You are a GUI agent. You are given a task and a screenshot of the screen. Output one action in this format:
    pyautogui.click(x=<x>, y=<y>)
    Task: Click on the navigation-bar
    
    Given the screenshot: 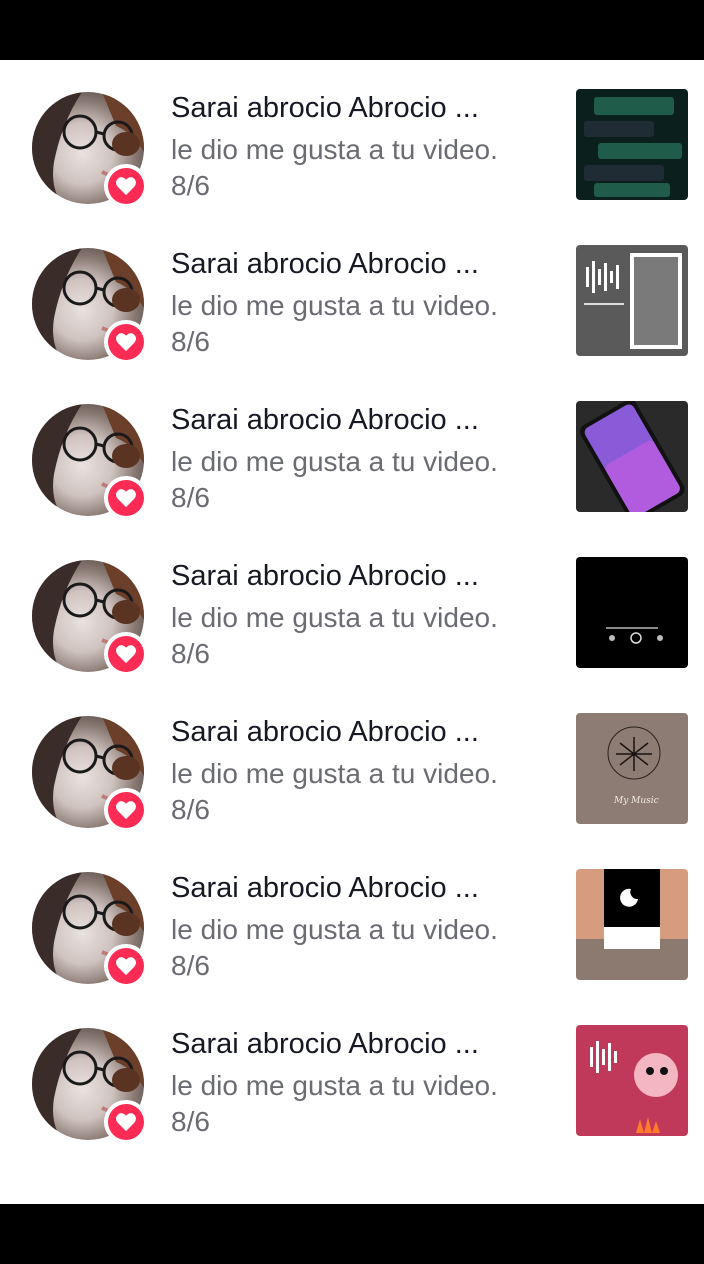 What is the action you would take?
    pyautogui.click(x=352, y=1234)
    